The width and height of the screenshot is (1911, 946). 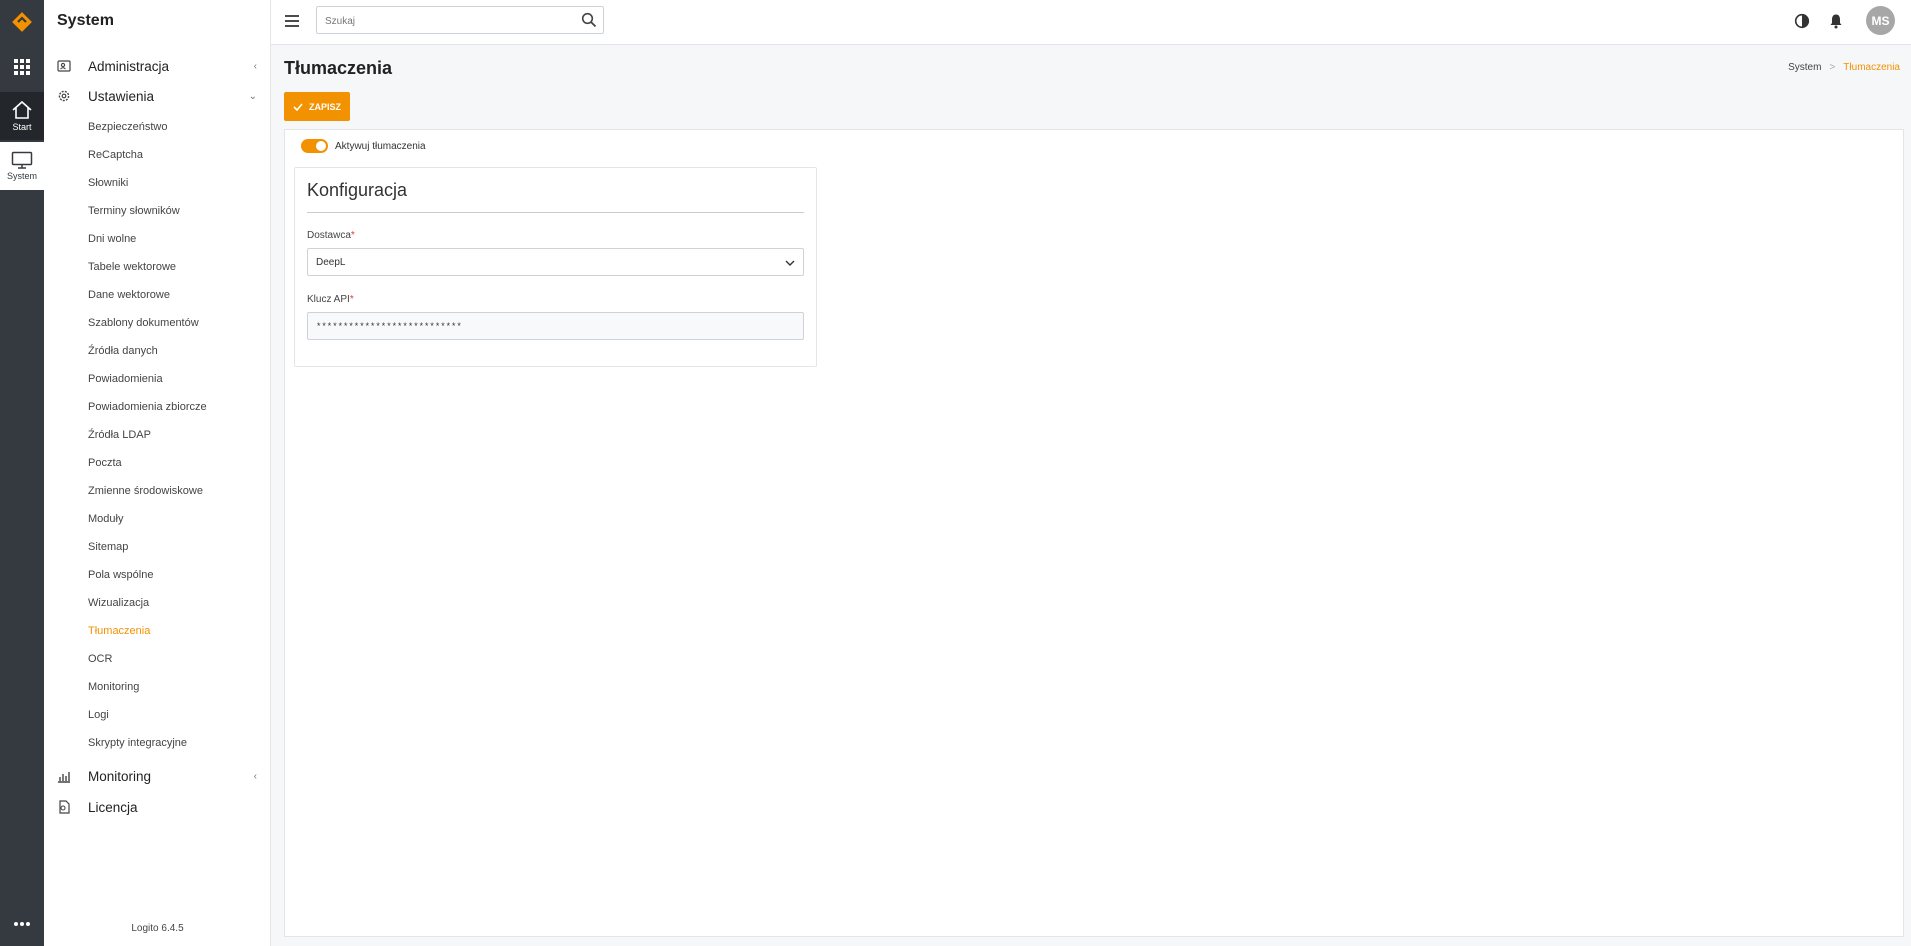 I want to click on sidebar-item-szablony-dokumentow: Szablony dokumentów, so click(x=143, y=323).